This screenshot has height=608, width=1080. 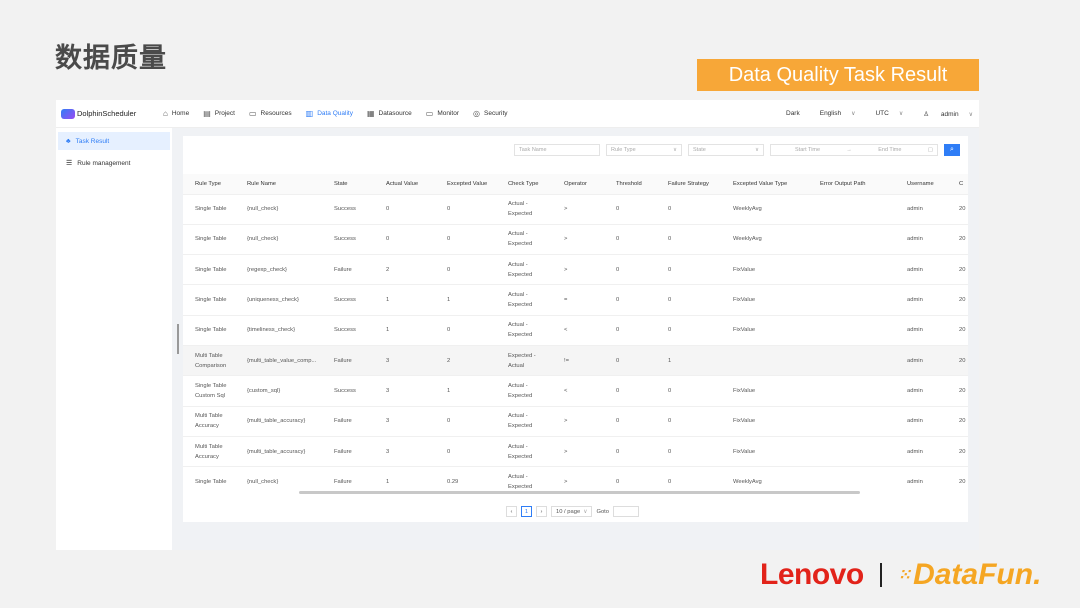 I want to click on nav-security-label: Security, so click(x=496, y=113).